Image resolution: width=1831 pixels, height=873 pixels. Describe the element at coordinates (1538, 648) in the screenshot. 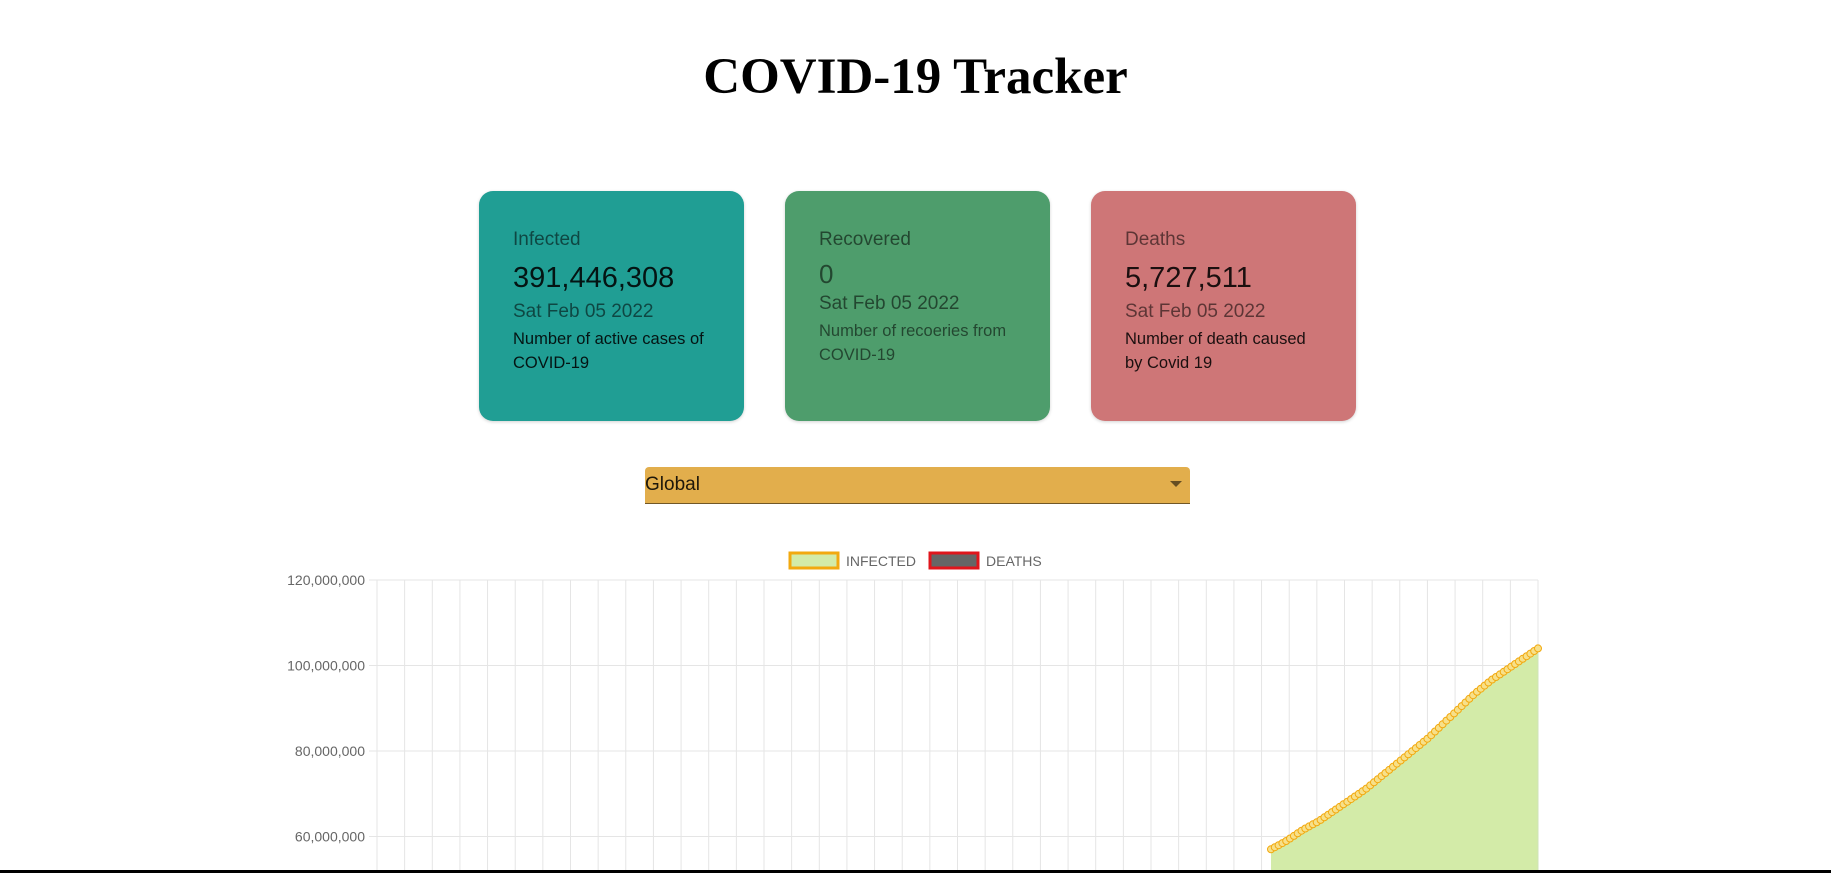

I see `infected-point` at that location.